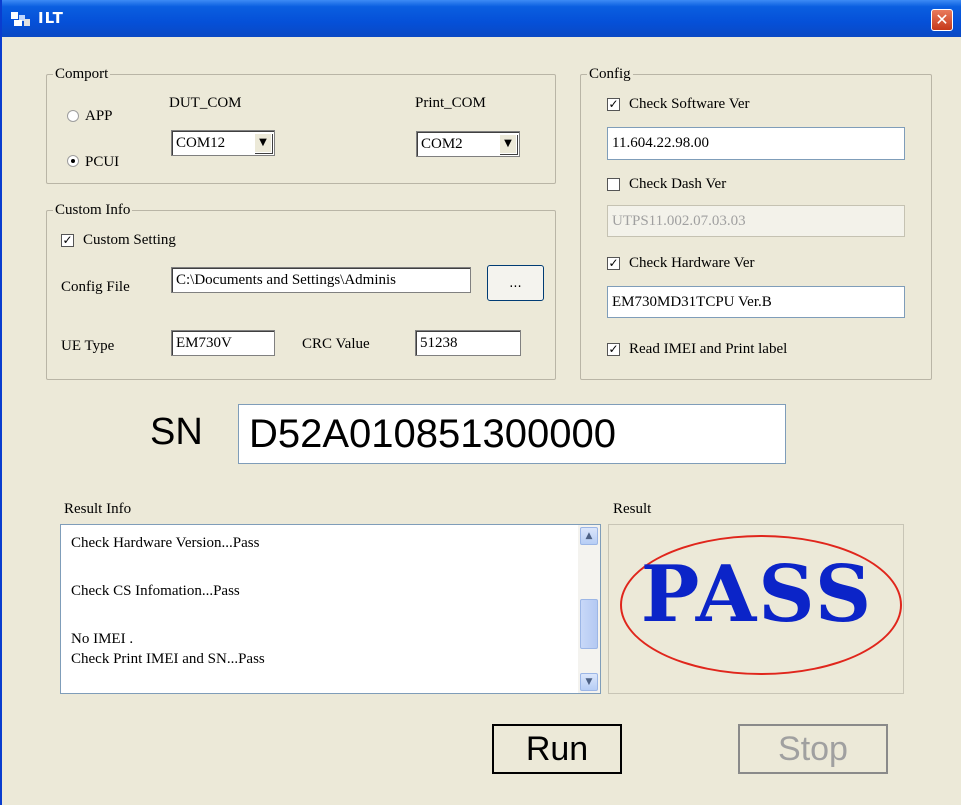 This screenshot has height=805, width=961. I want to click on app-radio-label: APP, so click(99, 116).